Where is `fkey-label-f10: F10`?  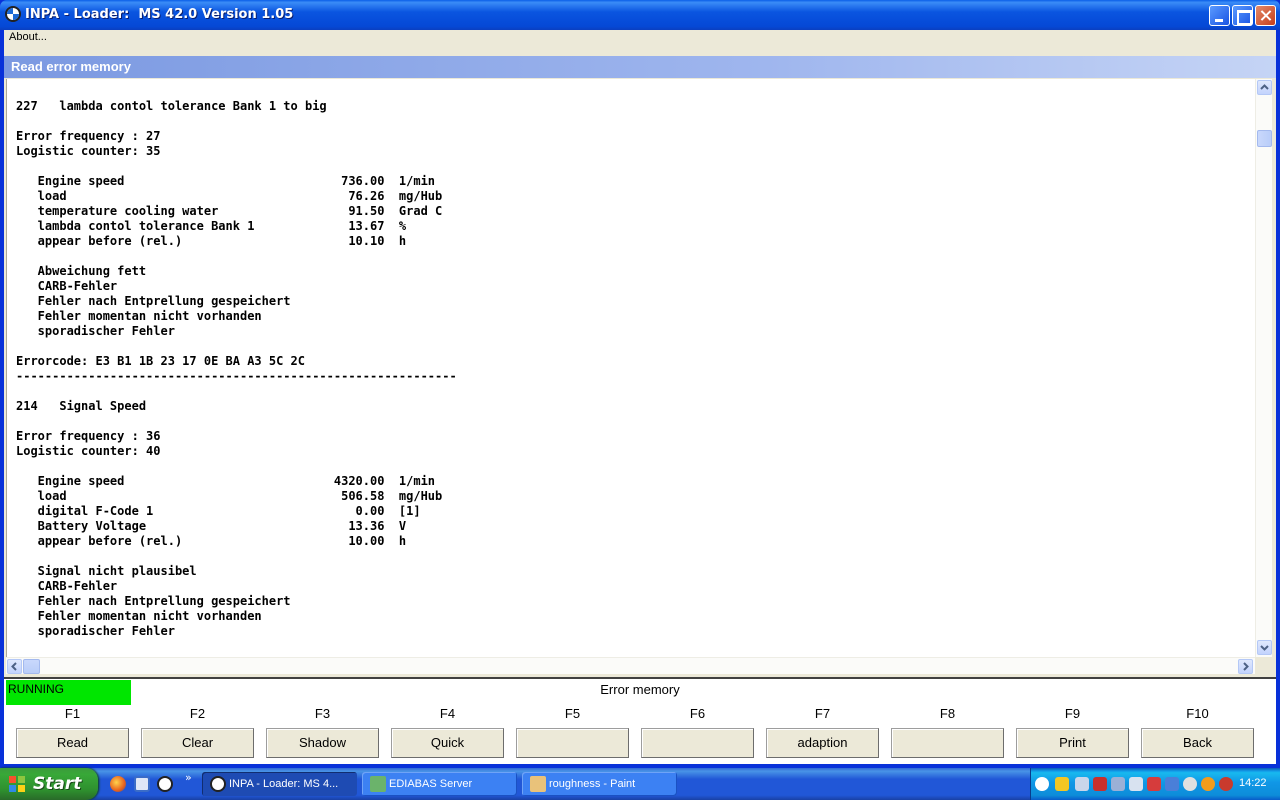 fkey-label-f10: F10 is located at coordinates (1197, 713).